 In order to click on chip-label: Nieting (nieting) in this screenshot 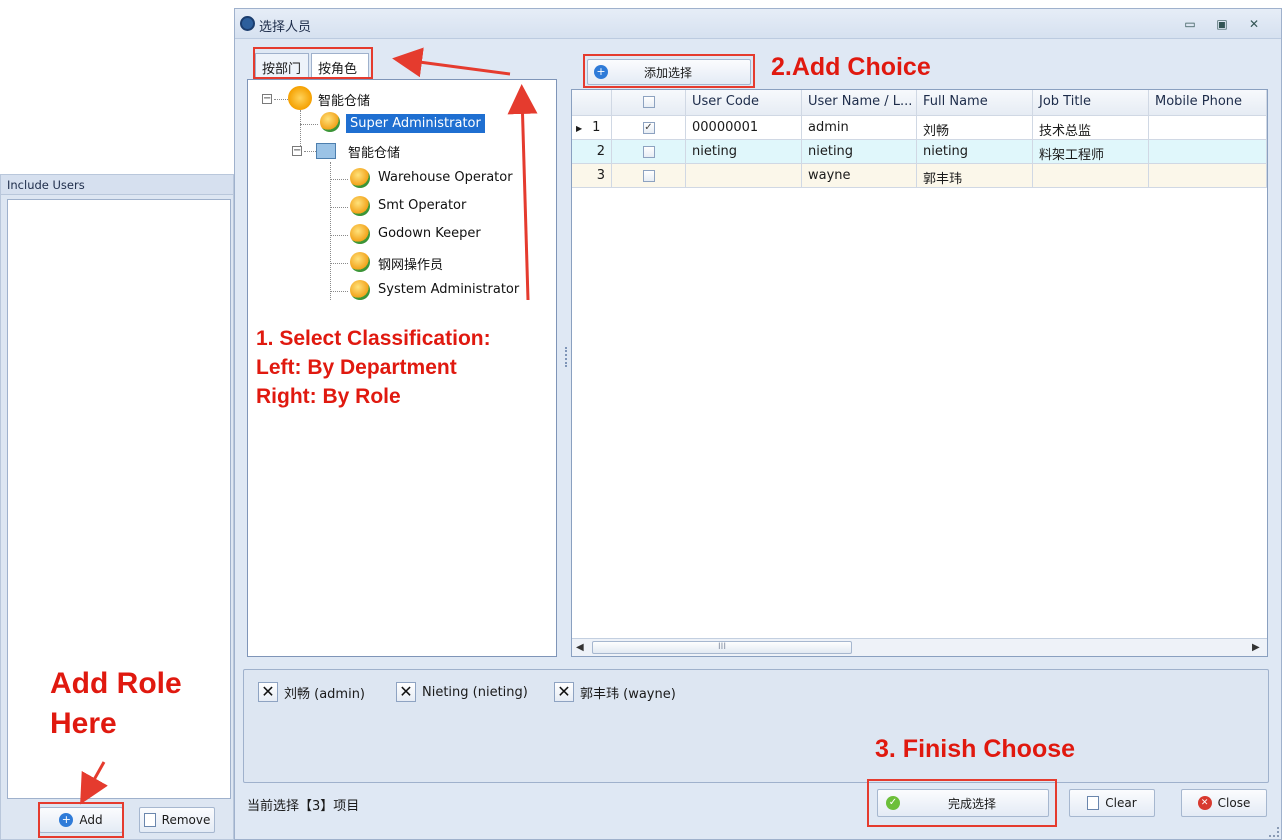, I will do `click(475, 692)`.